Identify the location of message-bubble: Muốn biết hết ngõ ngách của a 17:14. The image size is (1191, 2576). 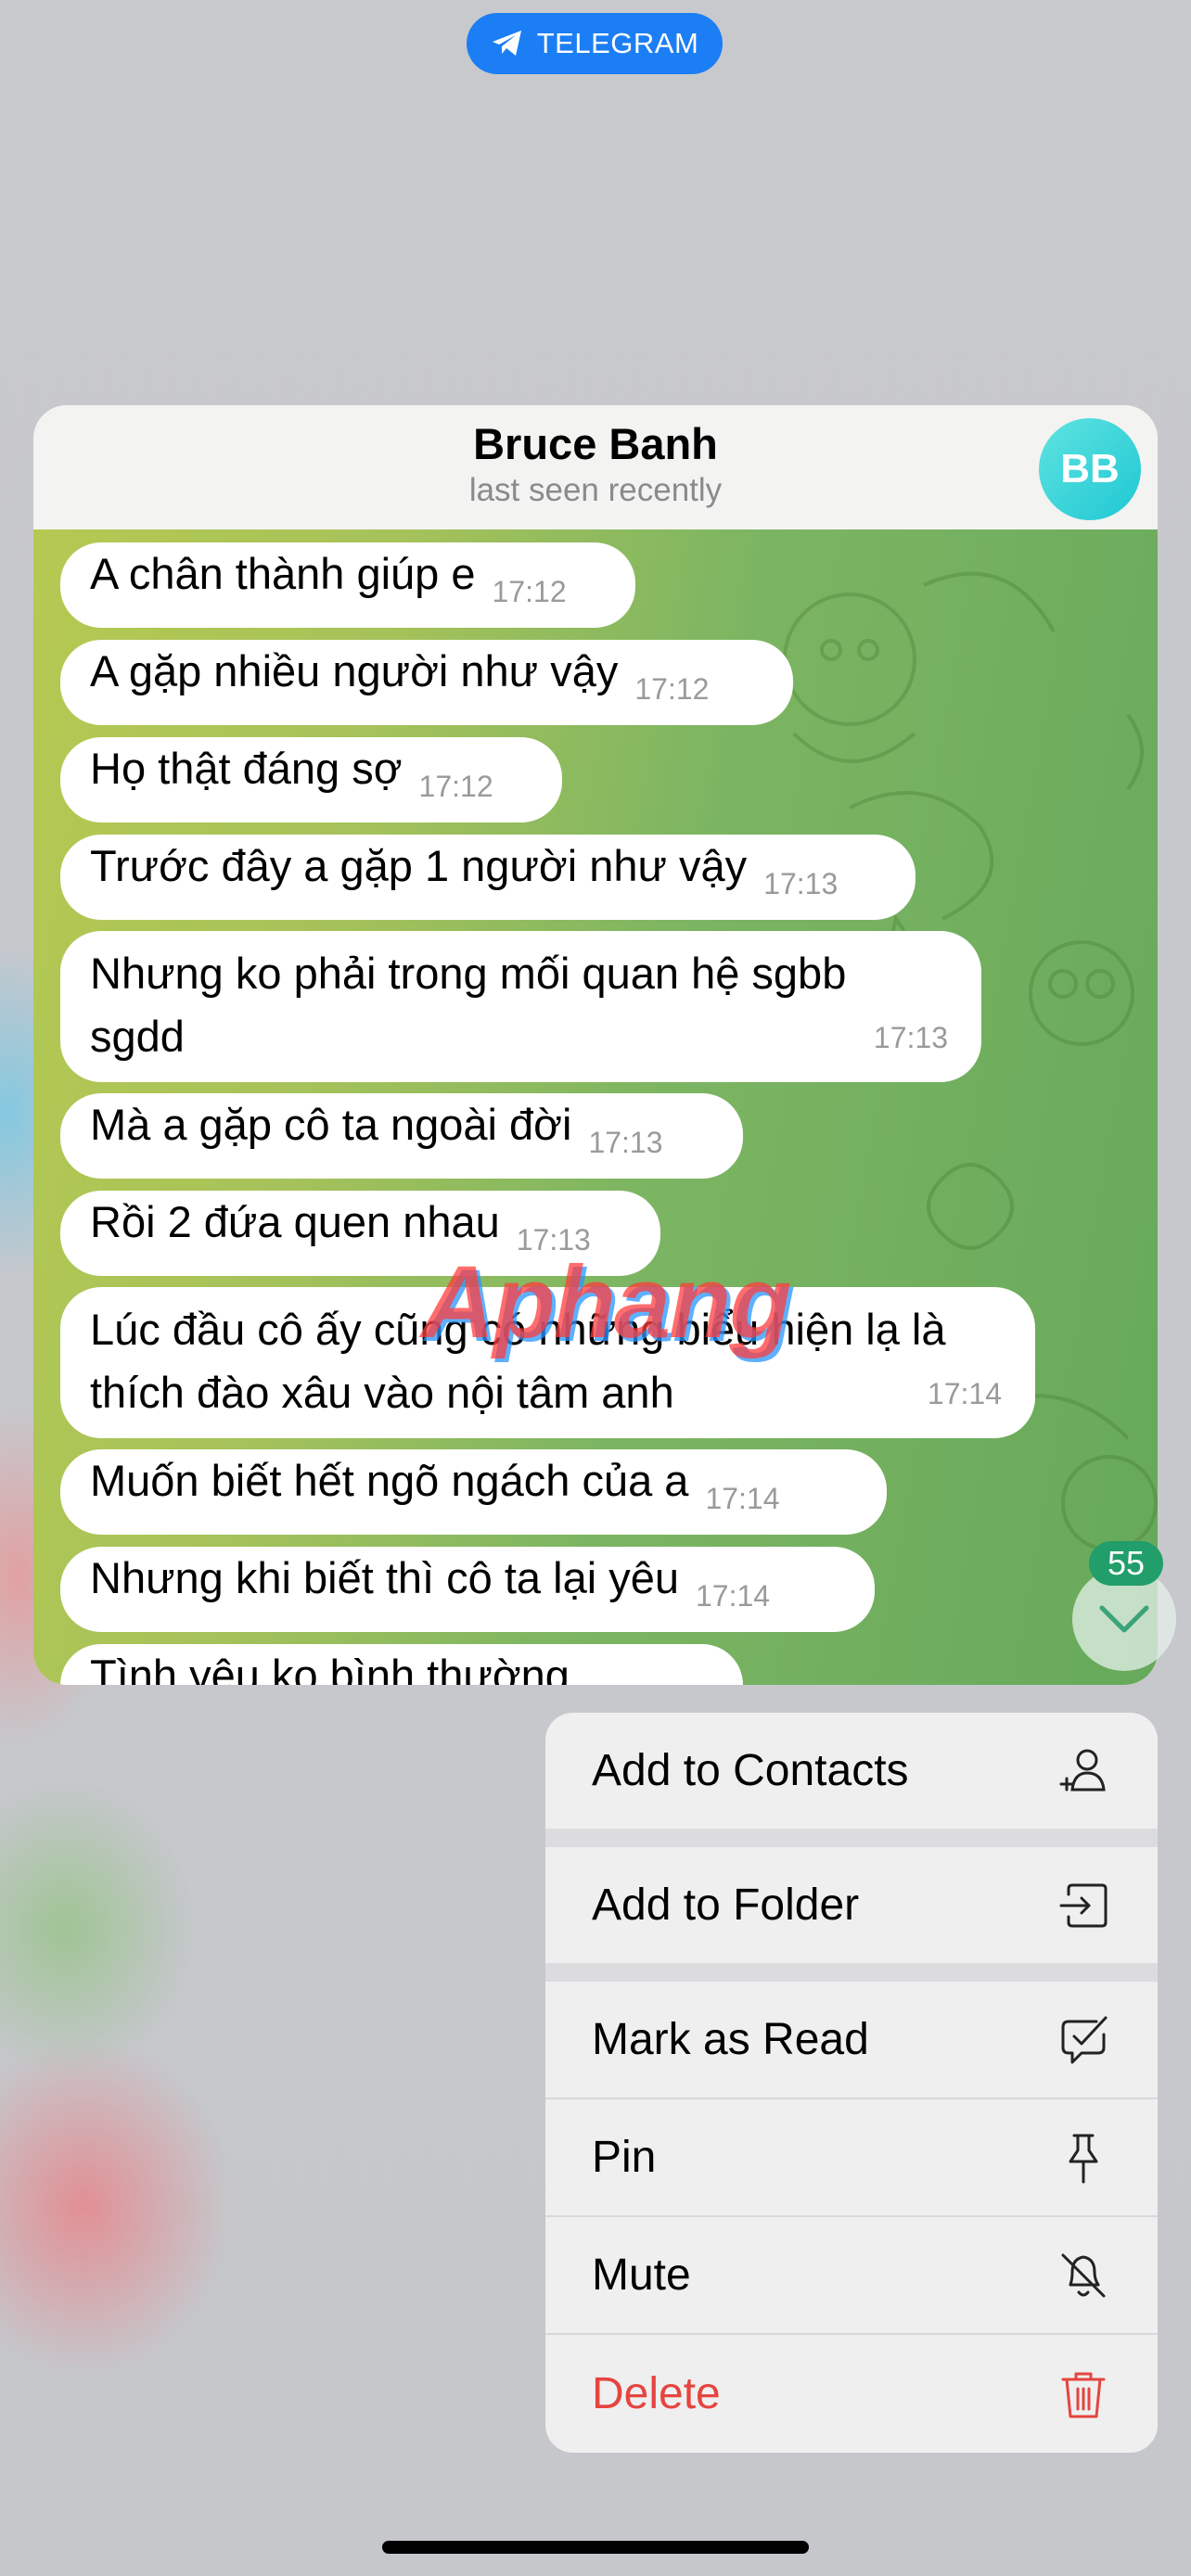
(473, 1492).